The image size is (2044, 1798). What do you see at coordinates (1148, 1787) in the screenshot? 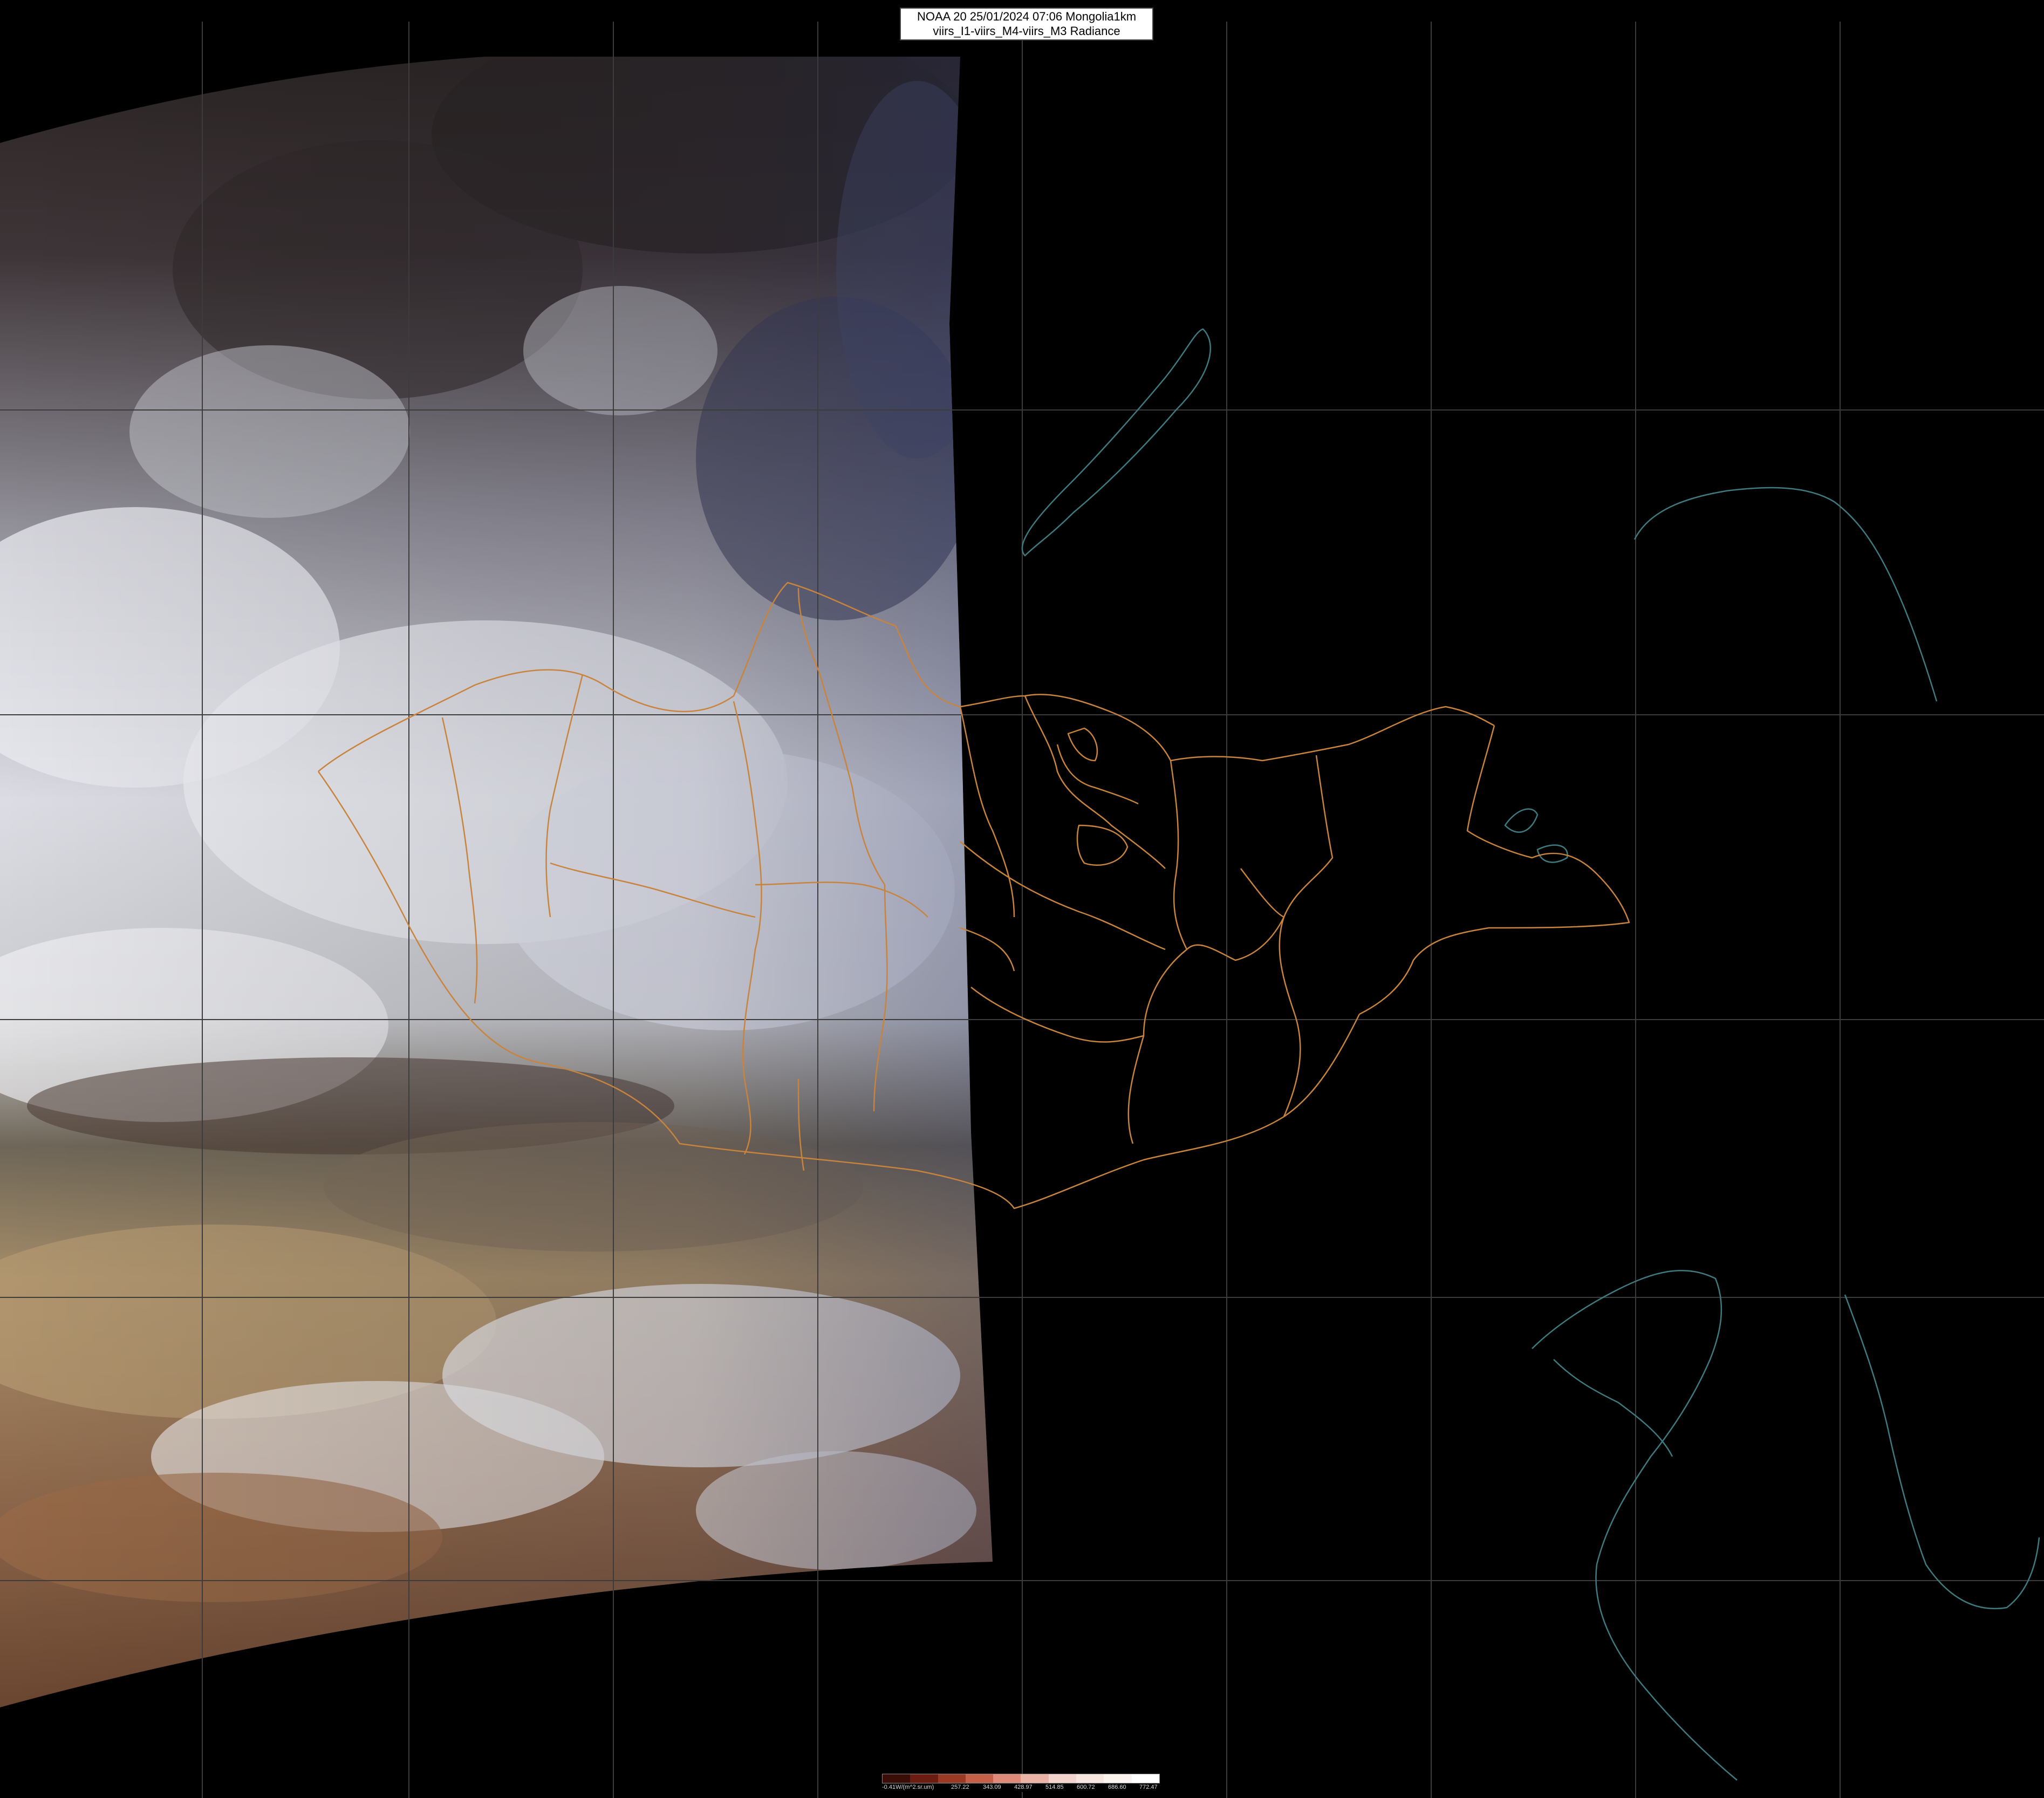
I see `scale-tick: 772.47` at bounding box center [1148, 1787].